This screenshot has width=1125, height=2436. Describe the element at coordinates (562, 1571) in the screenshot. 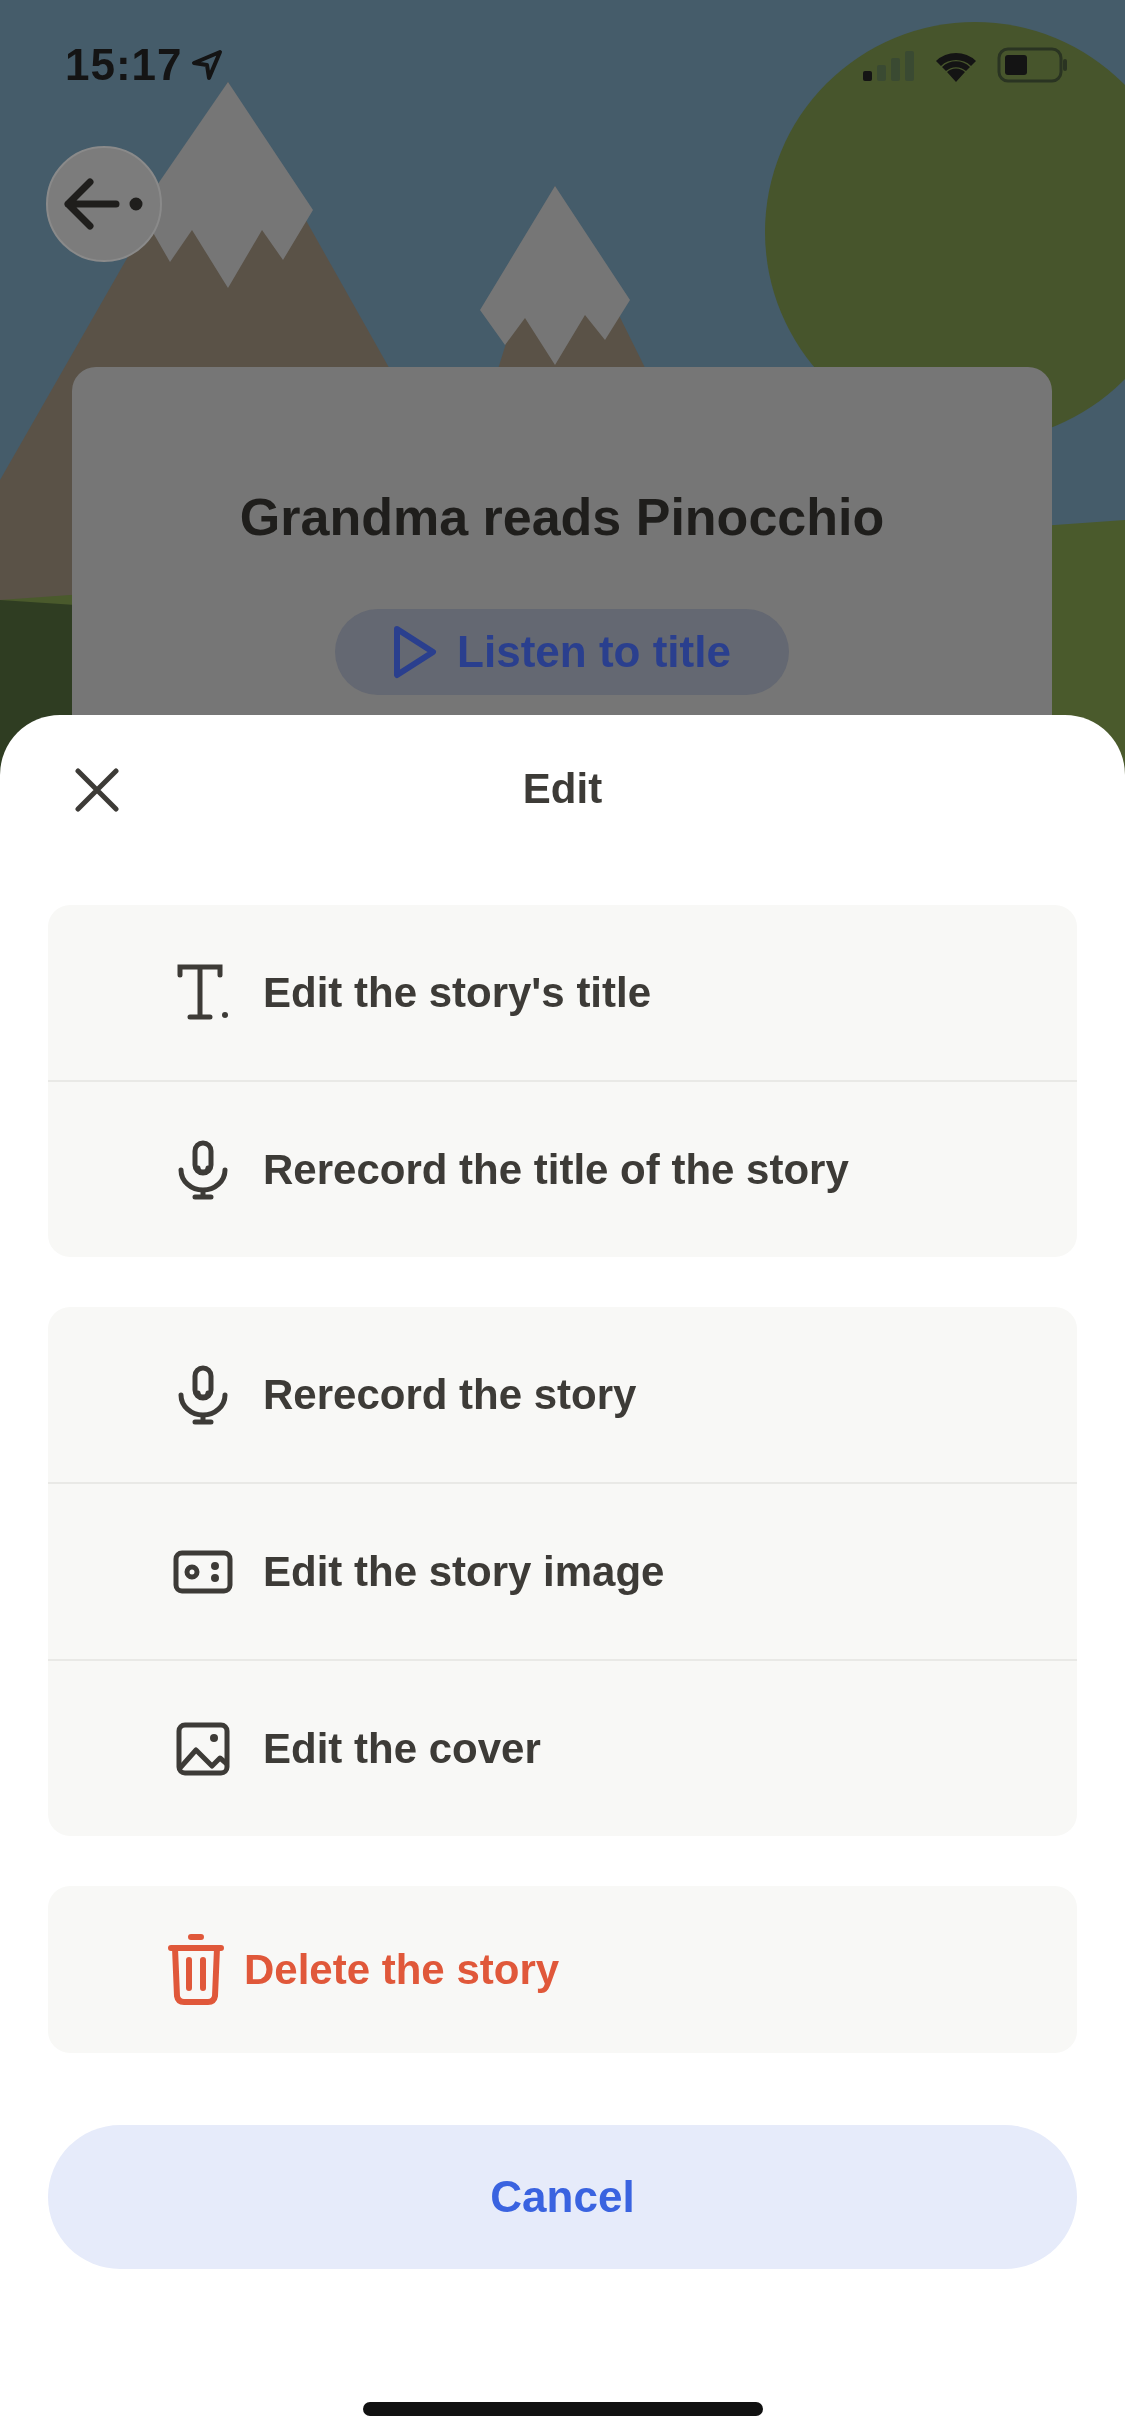

I see `menu-item: Edit the story image` at that location.